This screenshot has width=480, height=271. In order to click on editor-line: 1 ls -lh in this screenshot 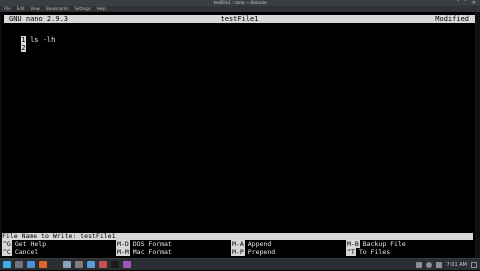, I will do `click(29, 36)`.